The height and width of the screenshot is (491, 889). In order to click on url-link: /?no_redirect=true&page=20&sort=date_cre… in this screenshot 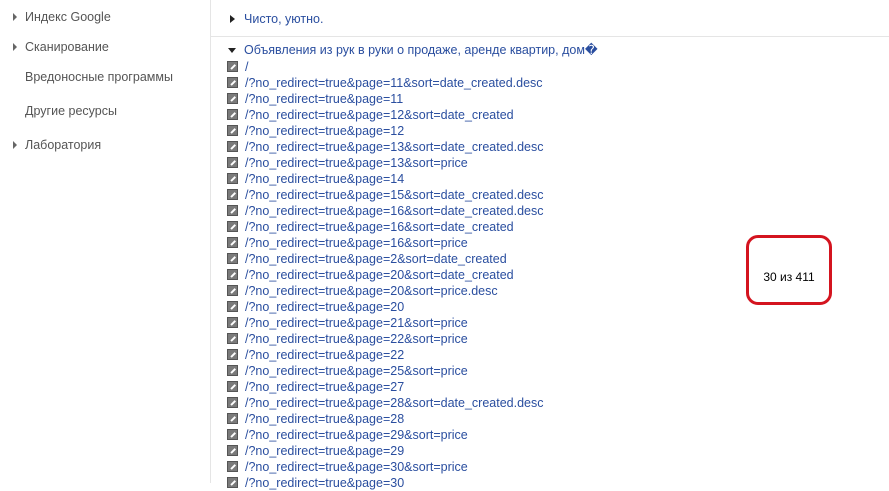, I will do `click(379, 275)`.